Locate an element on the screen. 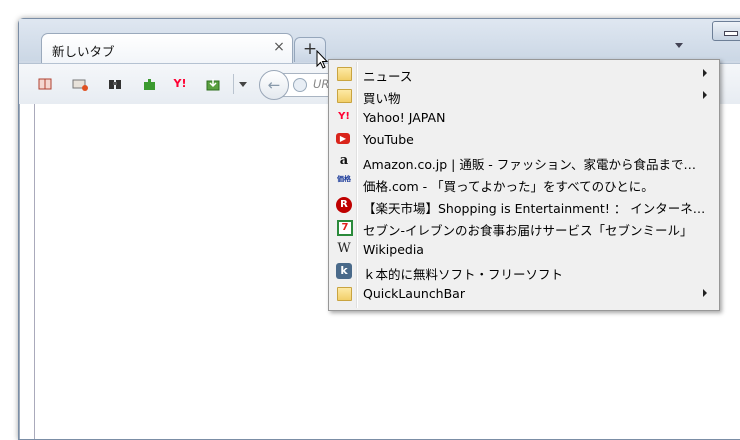  bookmark-menu-item-label: YouTube is located at coordinates (388, 139).